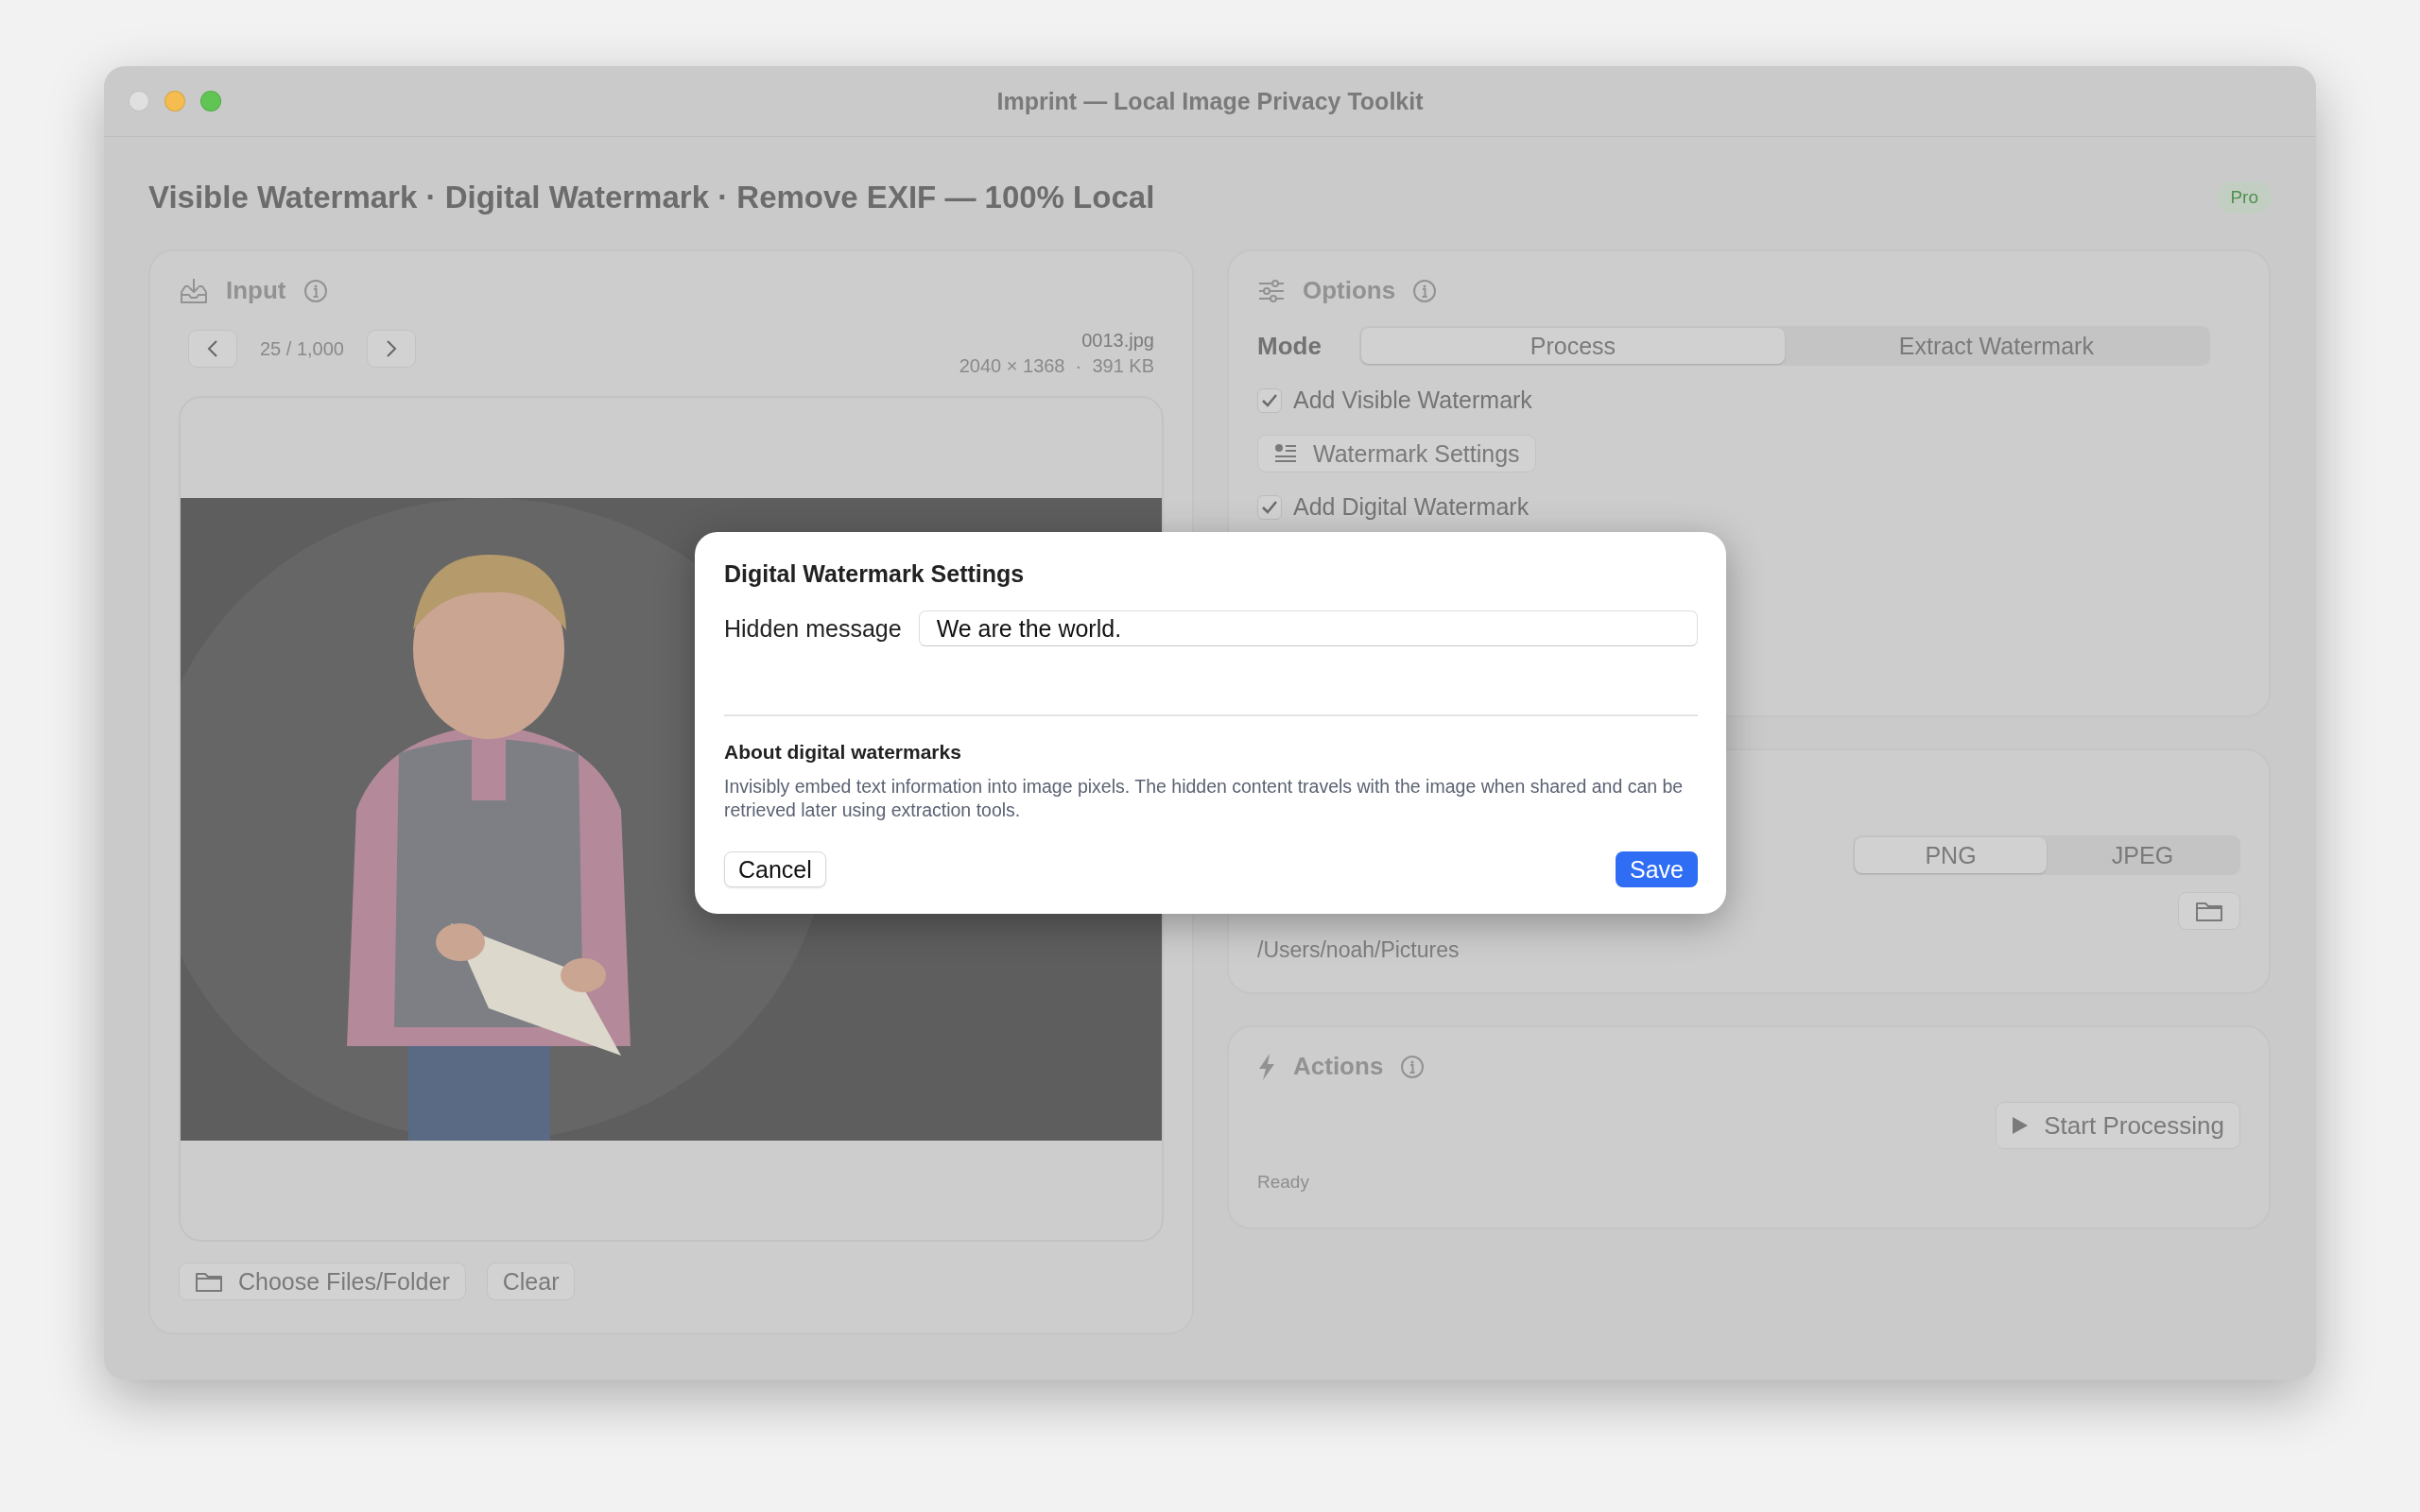 The width and height of the screenshot is (2420, 1512). I want to click on status-text: Ready, so click(1283, 1182).